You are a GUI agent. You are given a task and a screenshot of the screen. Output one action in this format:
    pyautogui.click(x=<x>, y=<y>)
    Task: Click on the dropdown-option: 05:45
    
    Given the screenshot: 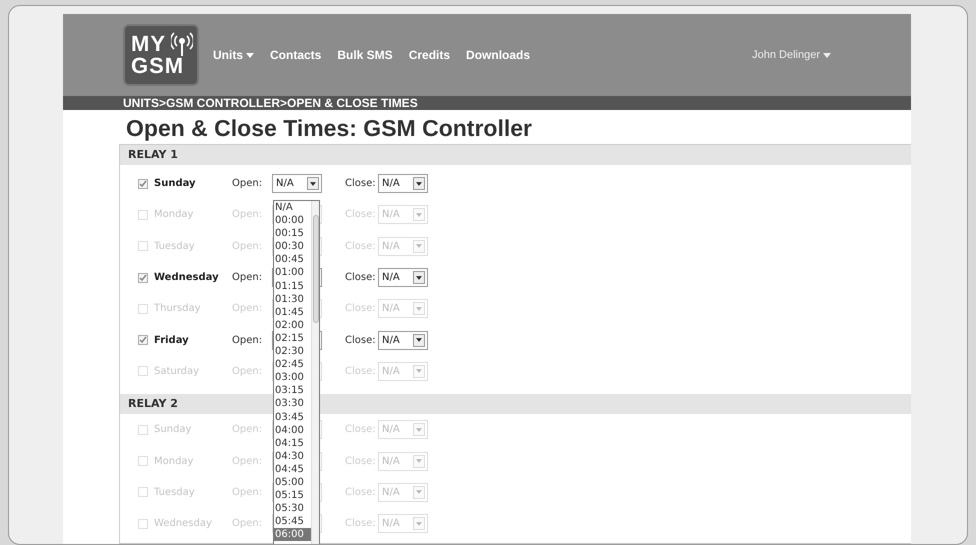 What is the action you would take?
    pyautogui.click(x=293, y=521)
    